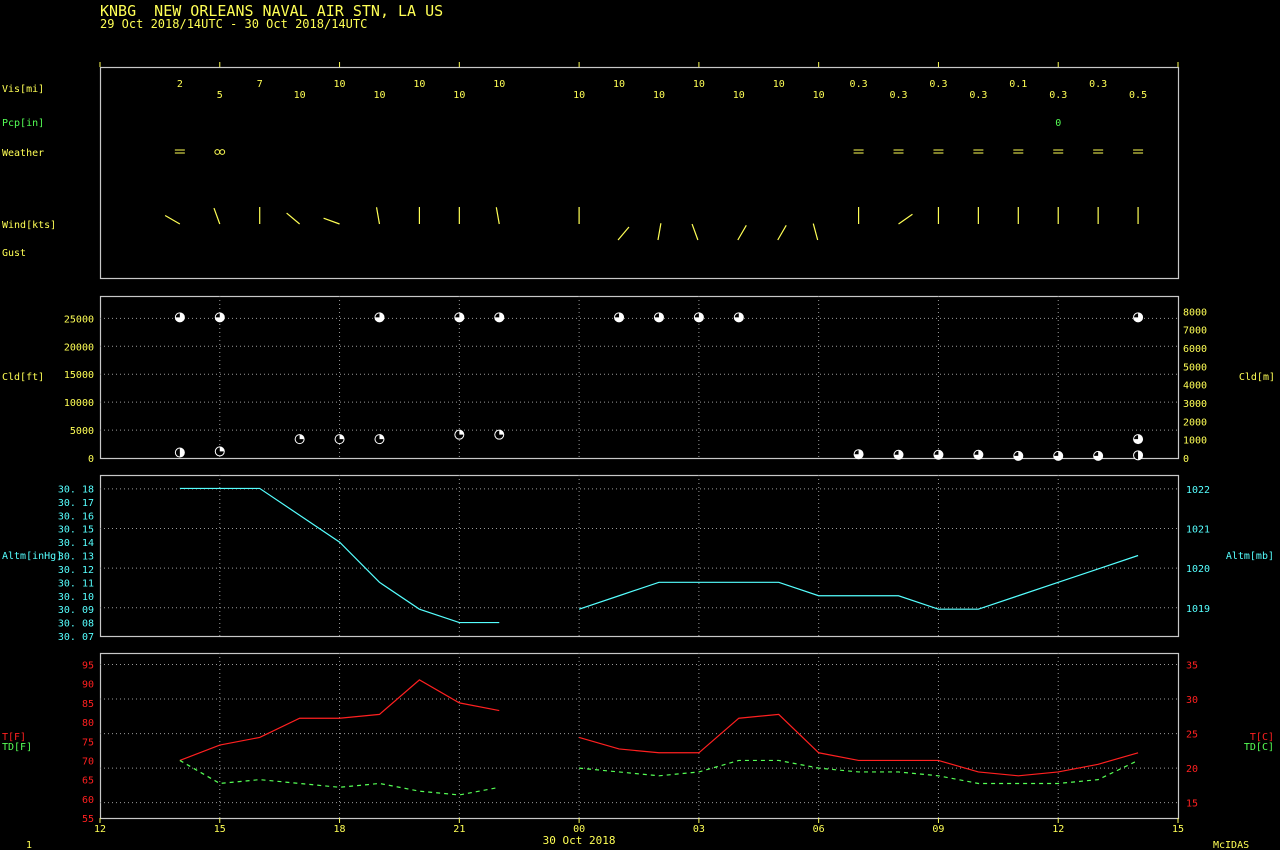 The image size is (1280, 850). I want to click on haze-weather-icon, so click(220, 152).